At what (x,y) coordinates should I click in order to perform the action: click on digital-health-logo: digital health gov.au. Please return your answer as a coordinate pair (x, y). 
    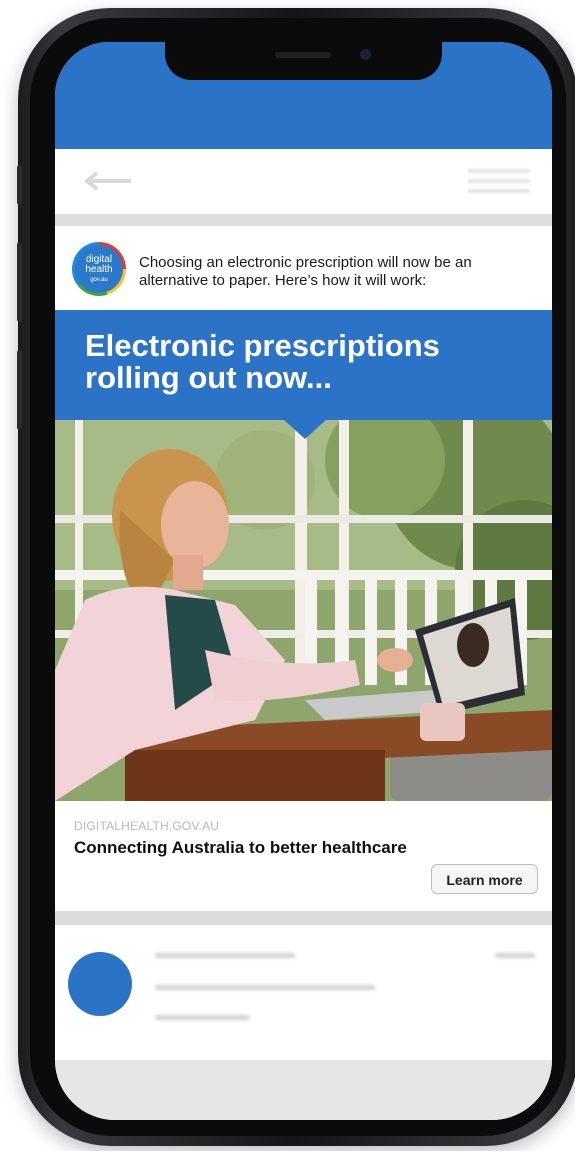
    Looking at the image, I should click on (99, 269).